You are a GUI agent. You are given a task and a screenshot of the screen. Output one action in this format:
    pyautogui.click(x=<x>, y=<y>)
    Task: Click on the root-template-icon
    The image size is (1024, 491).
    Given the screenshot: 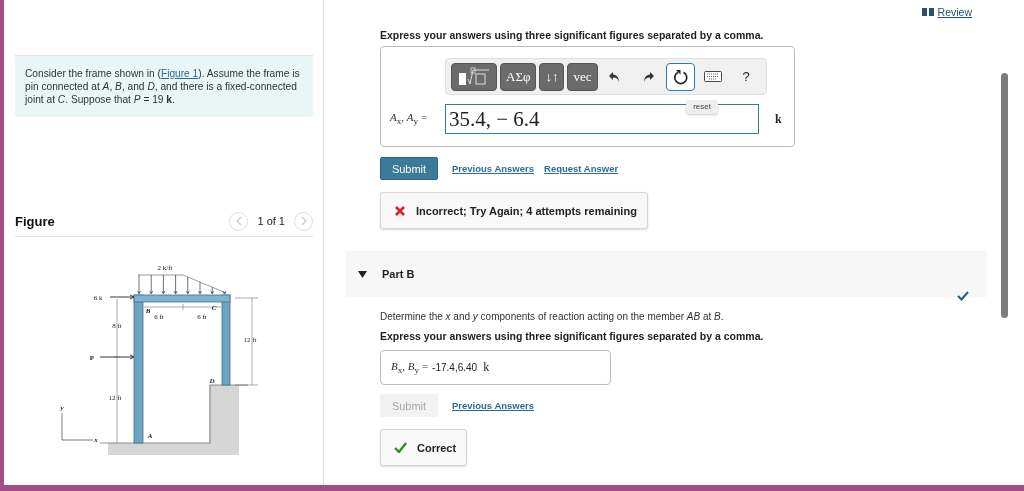 What is the action you would take?
    pyautogui.click(x=474, y=76)
    